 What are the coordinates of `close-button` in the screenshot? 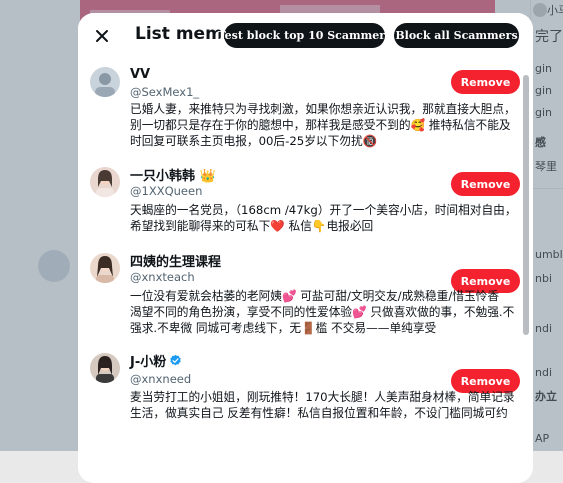 It's located at (102, 36).